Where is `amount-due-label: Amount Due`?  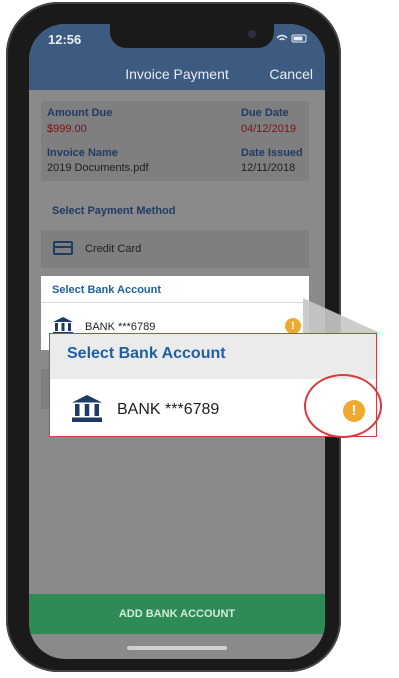
amount-due-label: Amount Due is located at coordinates (80, 113).